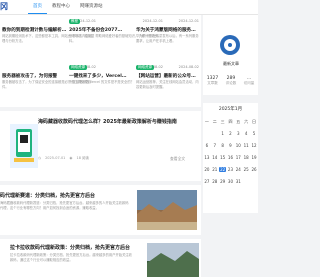 The width and height of the screenshot is (320, 277). I want to click on stat-comments: 289 评论数, so click(231, 81).